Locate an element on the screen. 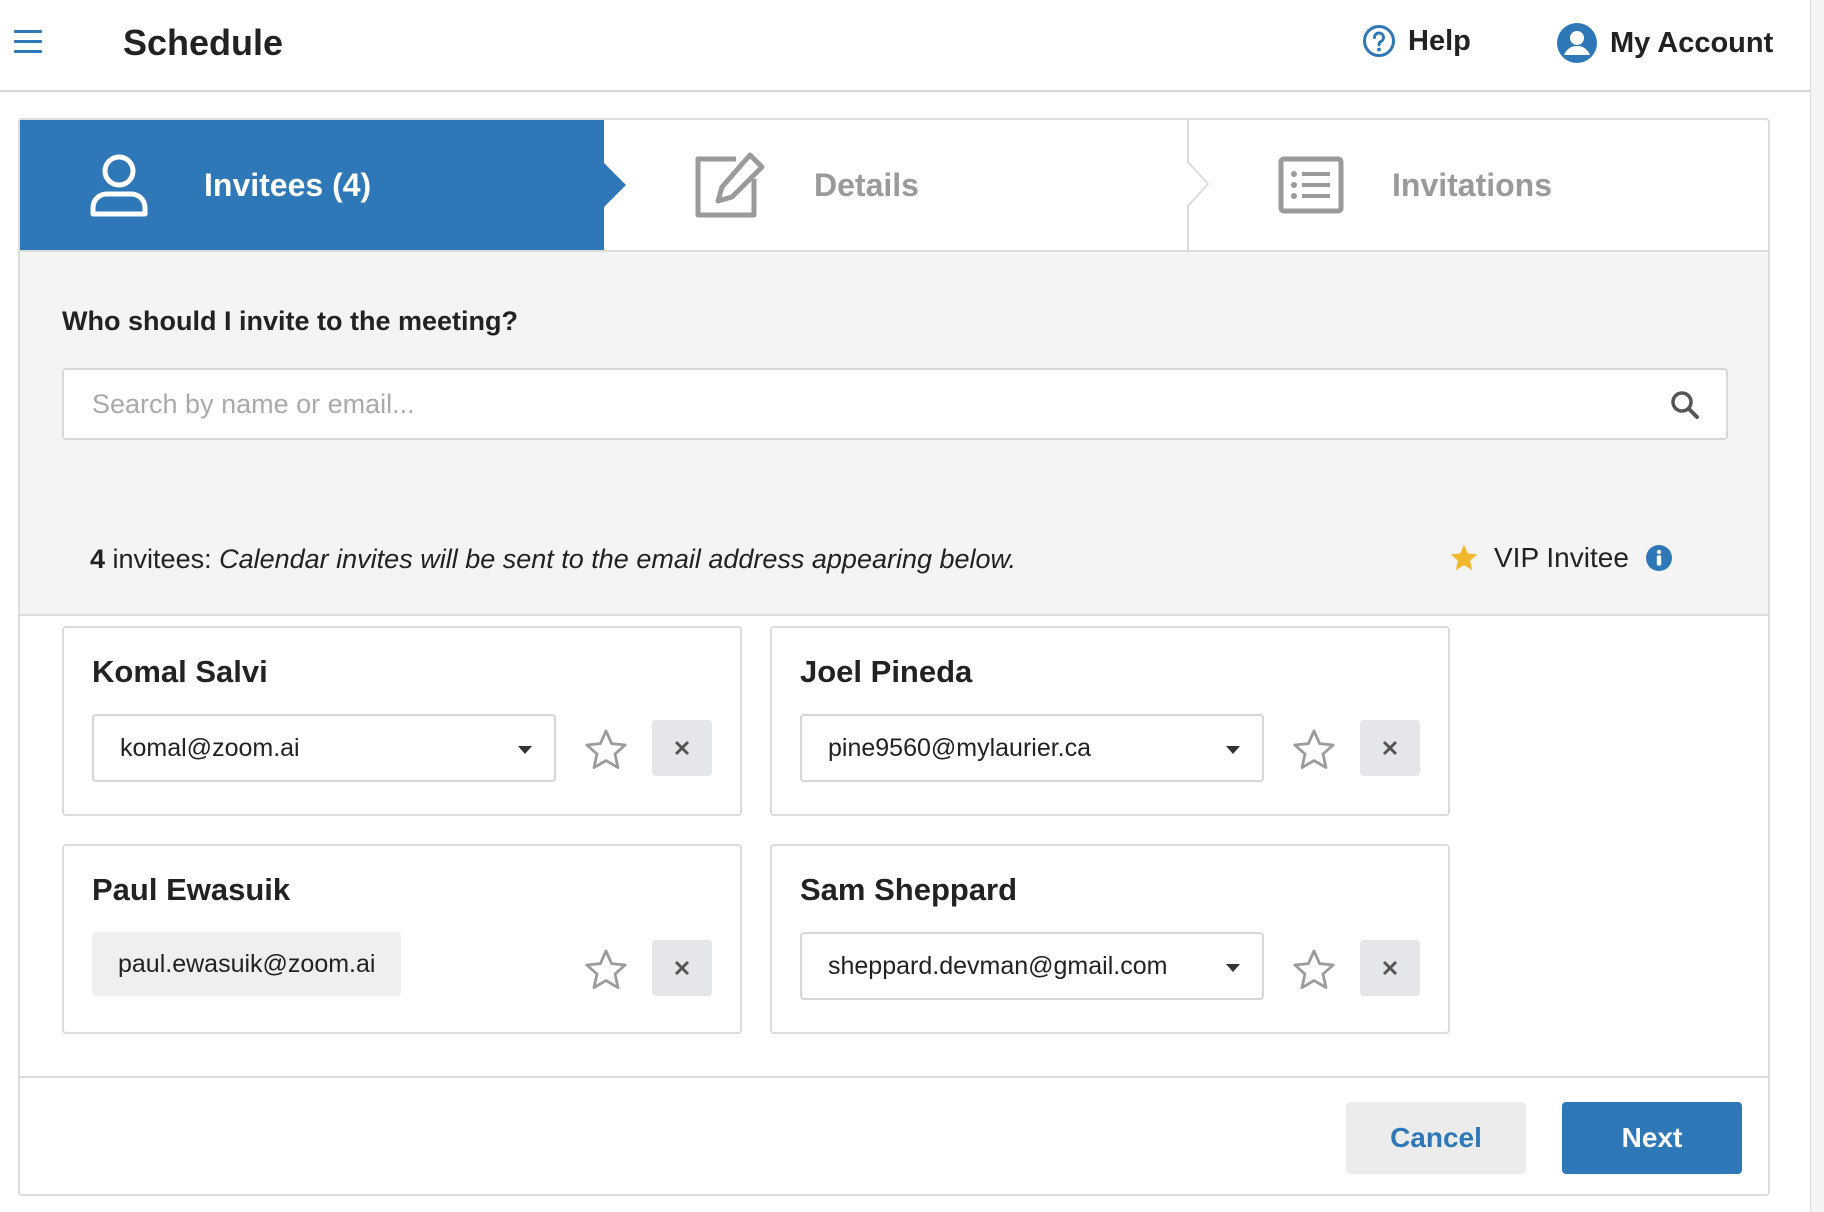  question-circle-icon is located at coordinates (1379, 41).